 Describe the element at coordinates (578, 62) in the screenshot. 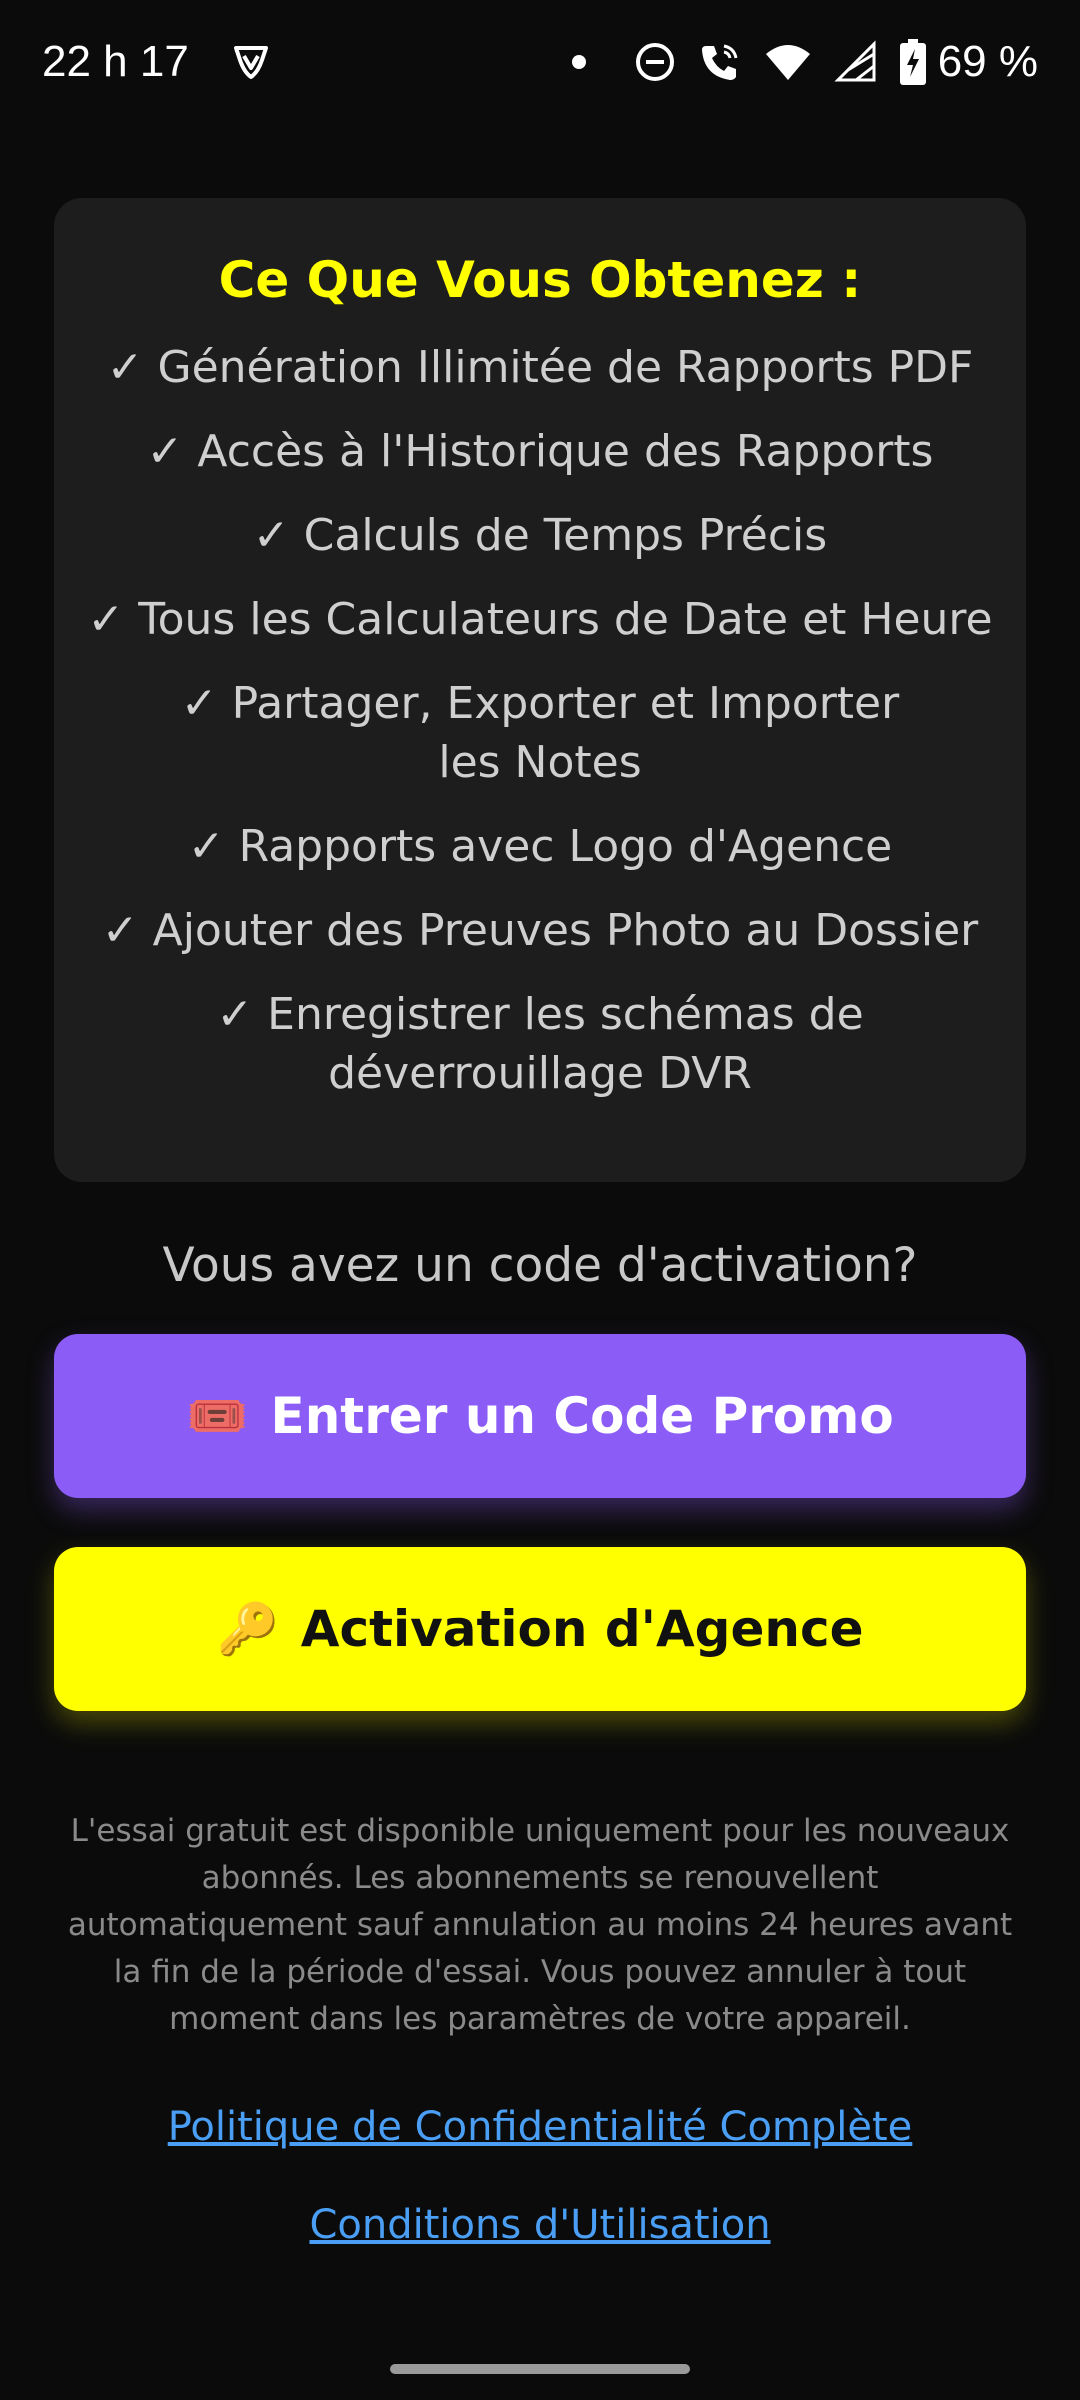

I see `notification-dot-icon` at that location.